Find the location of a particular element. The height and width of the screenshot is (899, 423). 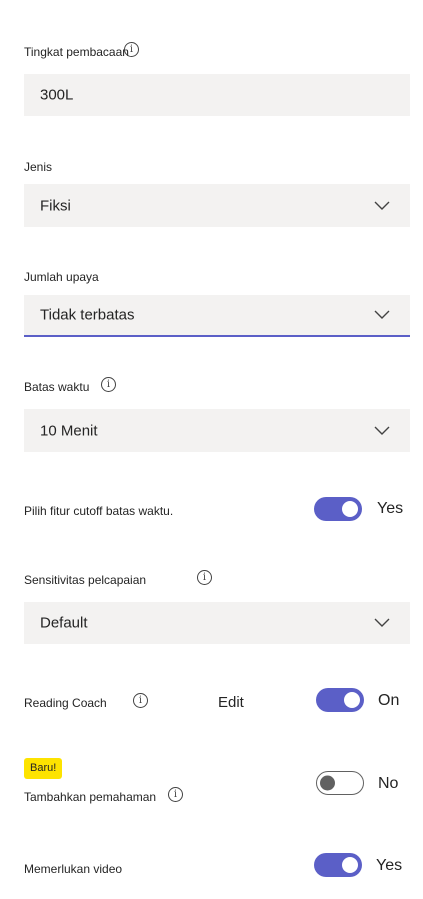

sensitivity-label: Sensitivitas pelcapaian is located at coordinates (85, 580).